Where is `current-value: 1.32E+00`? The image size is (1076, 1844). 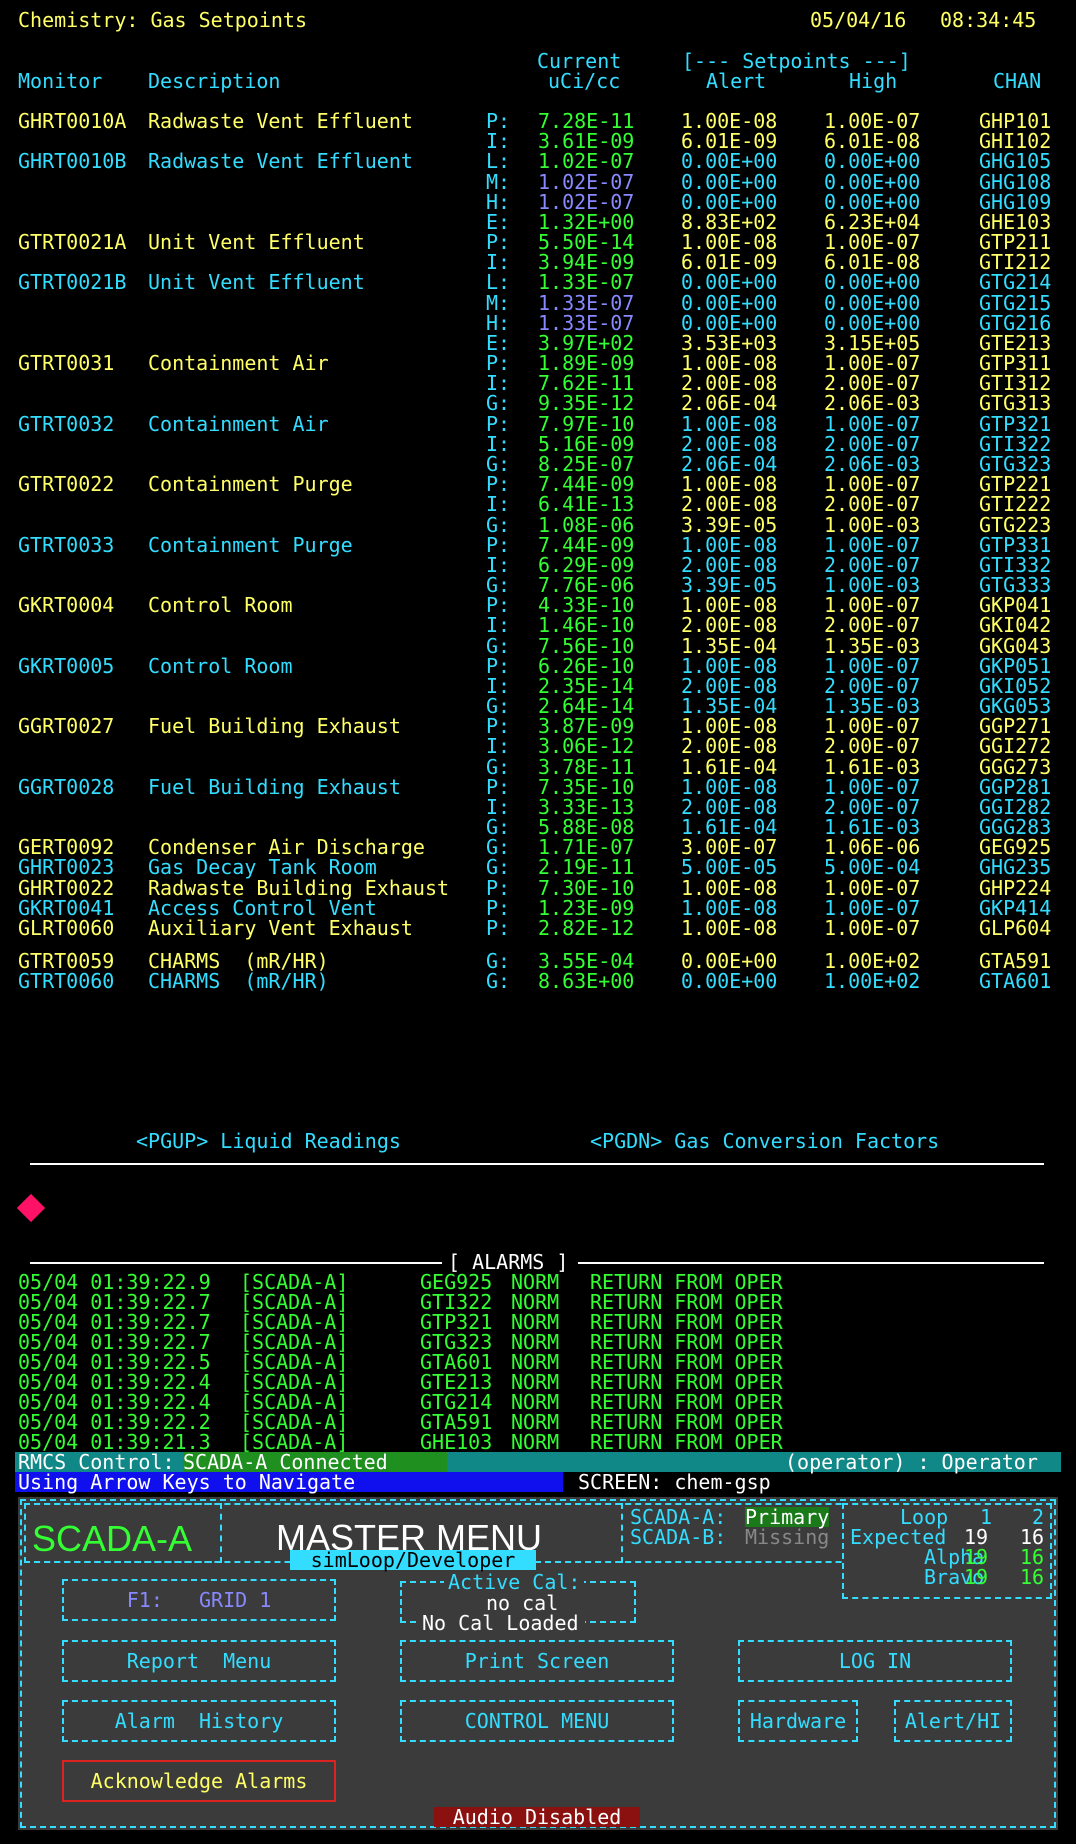 current-value: 1.32E+00 is located at coordinates (586, 222).